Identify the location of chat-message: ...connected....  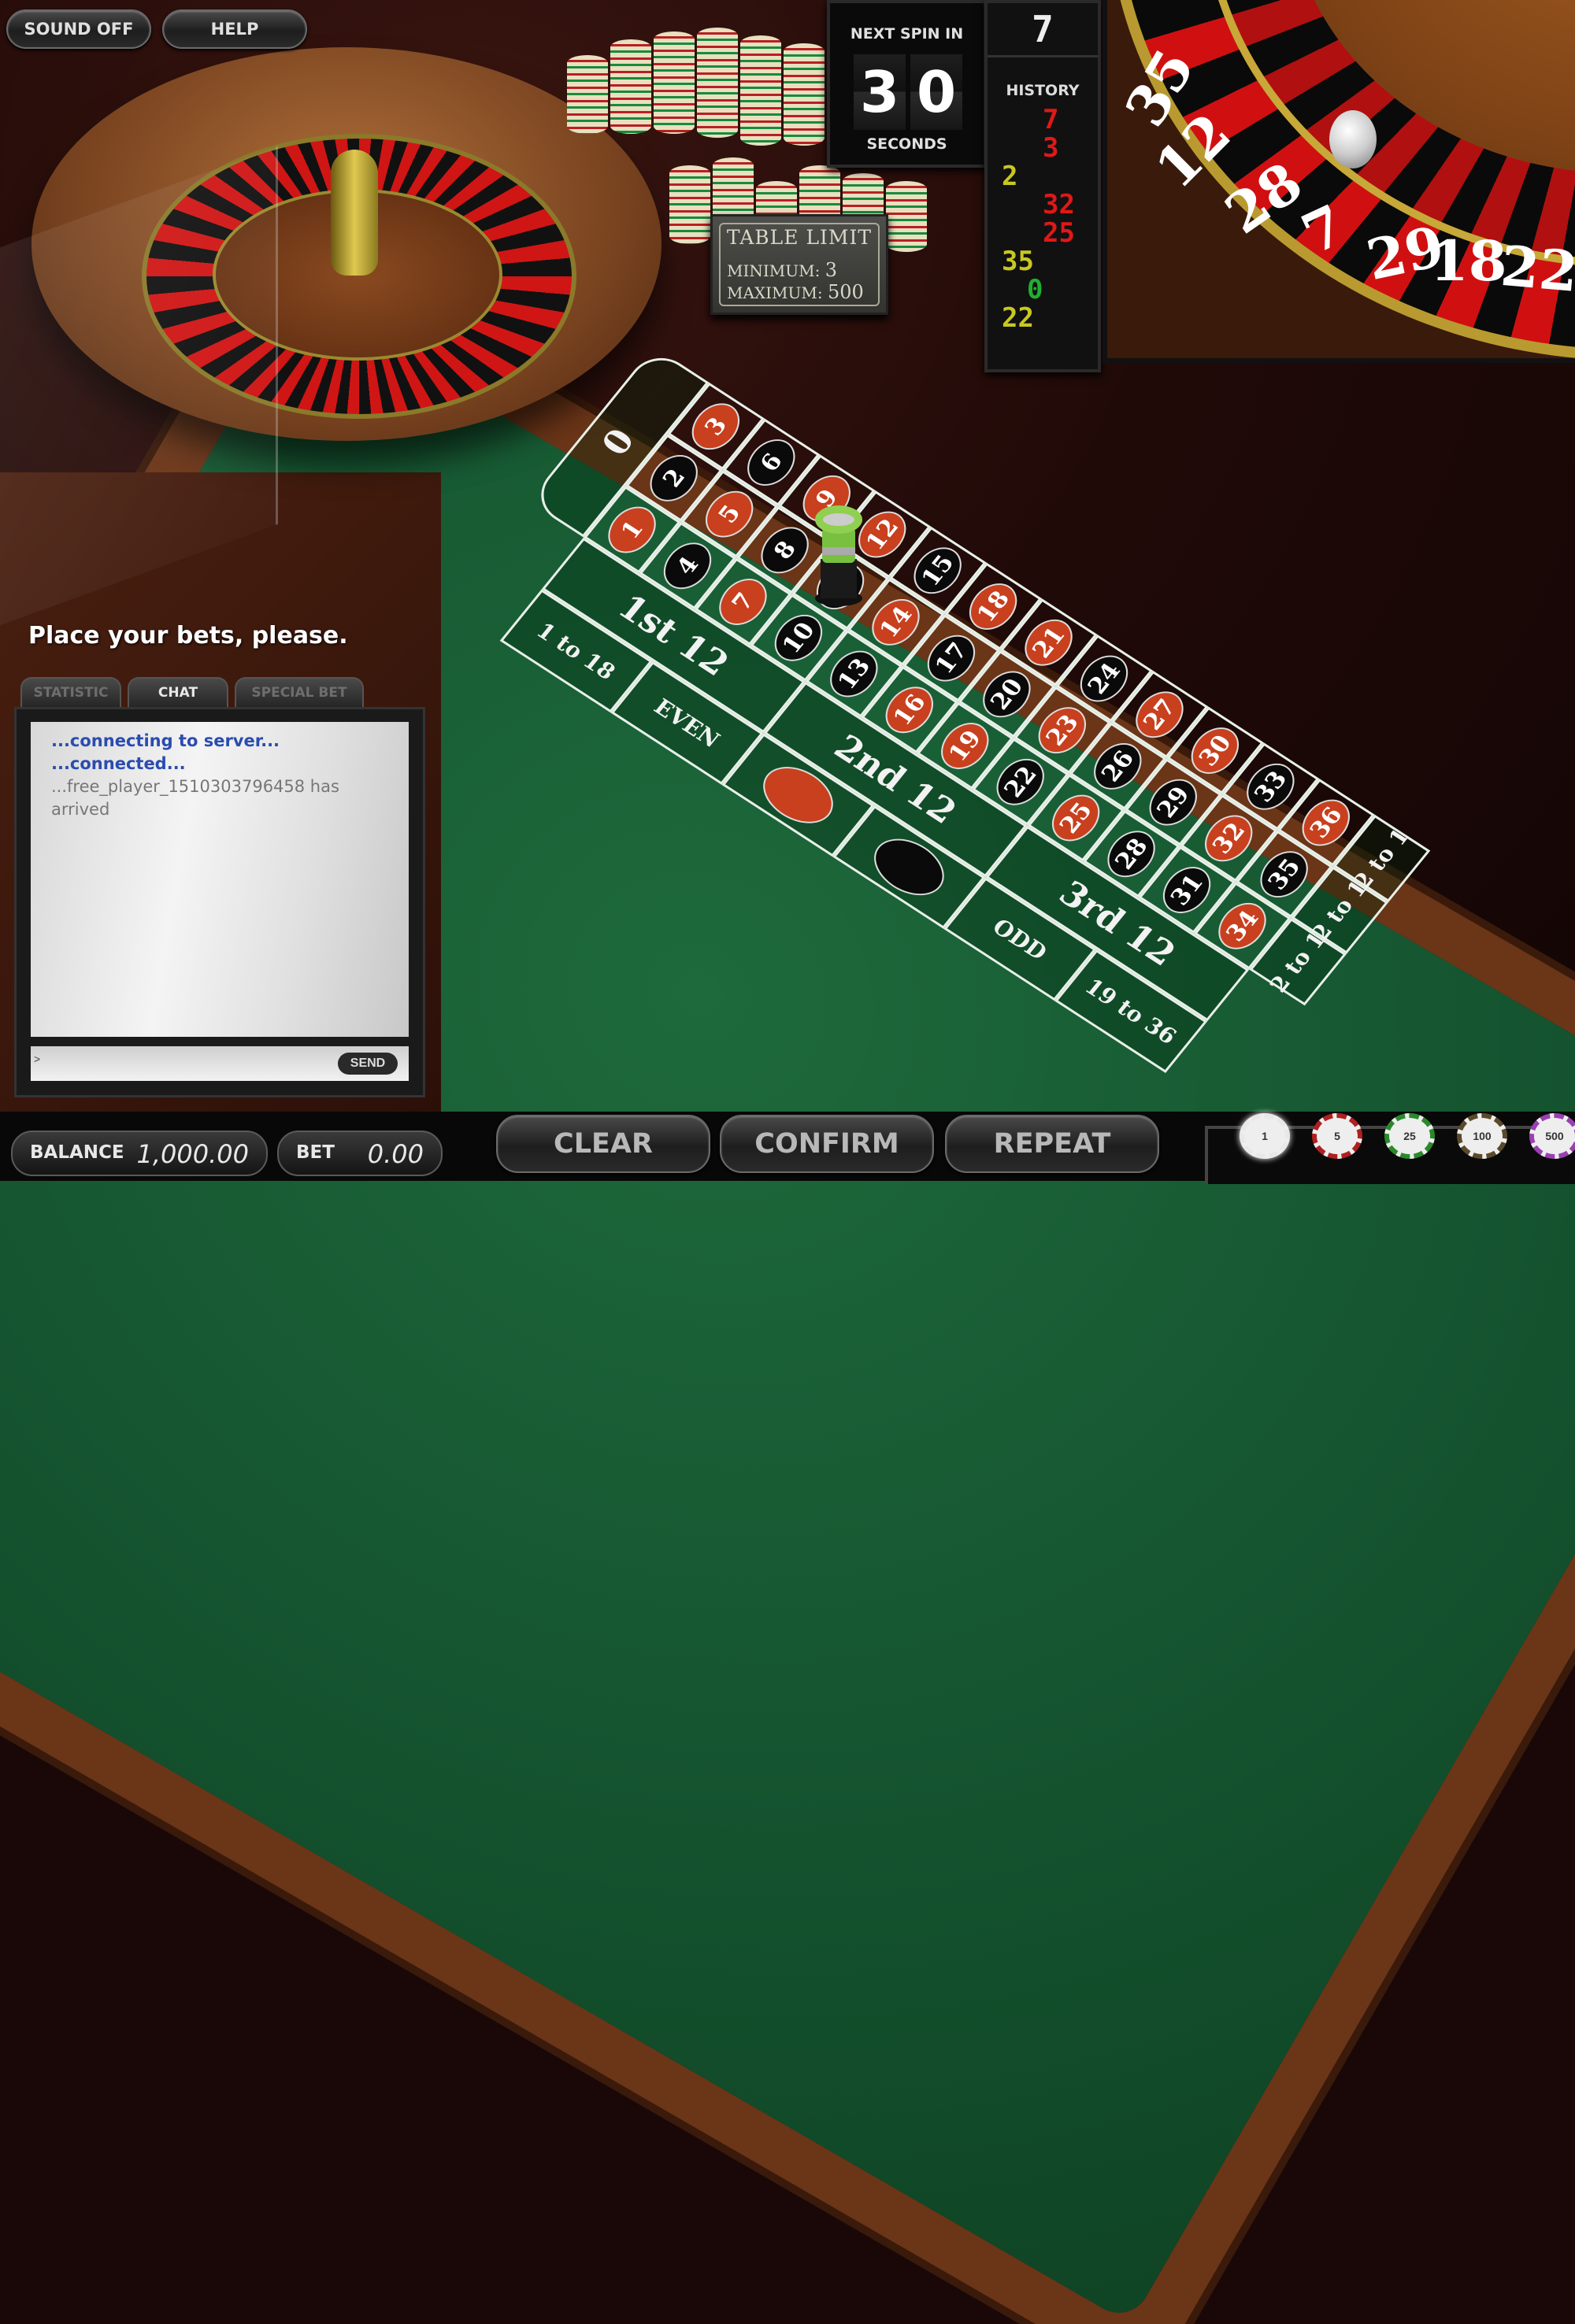
(118, 763).